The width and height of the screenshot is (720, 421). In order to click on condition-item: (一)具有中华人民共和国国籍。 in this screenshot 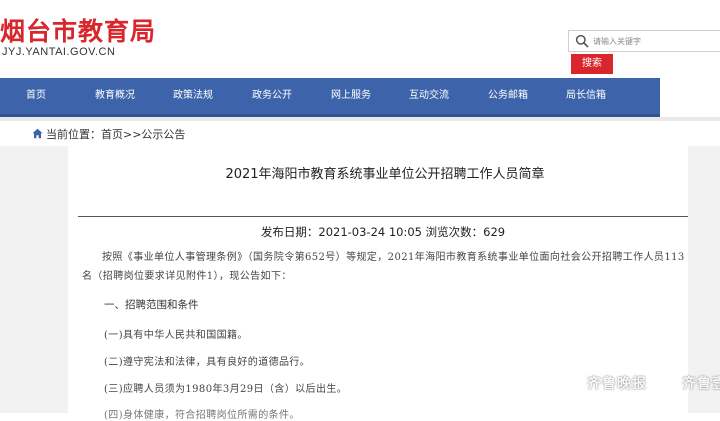, I will do `click(176, 335)`.